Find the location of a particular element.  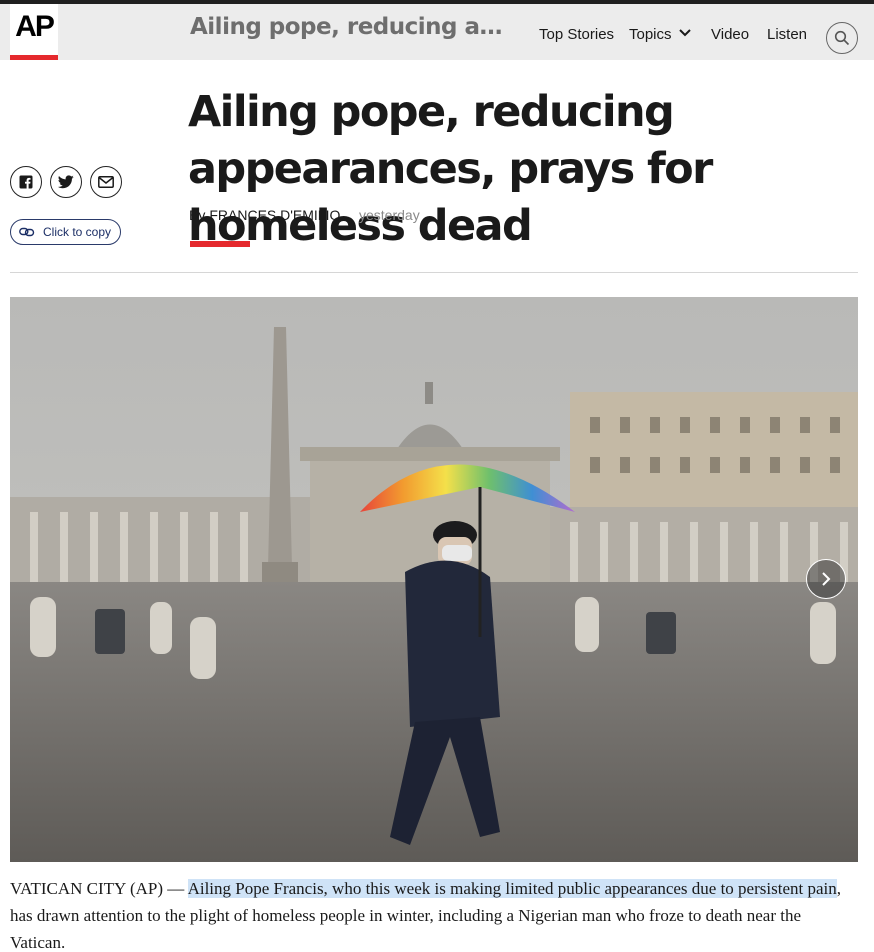

share-email-button is located at coordinates (106, 182).